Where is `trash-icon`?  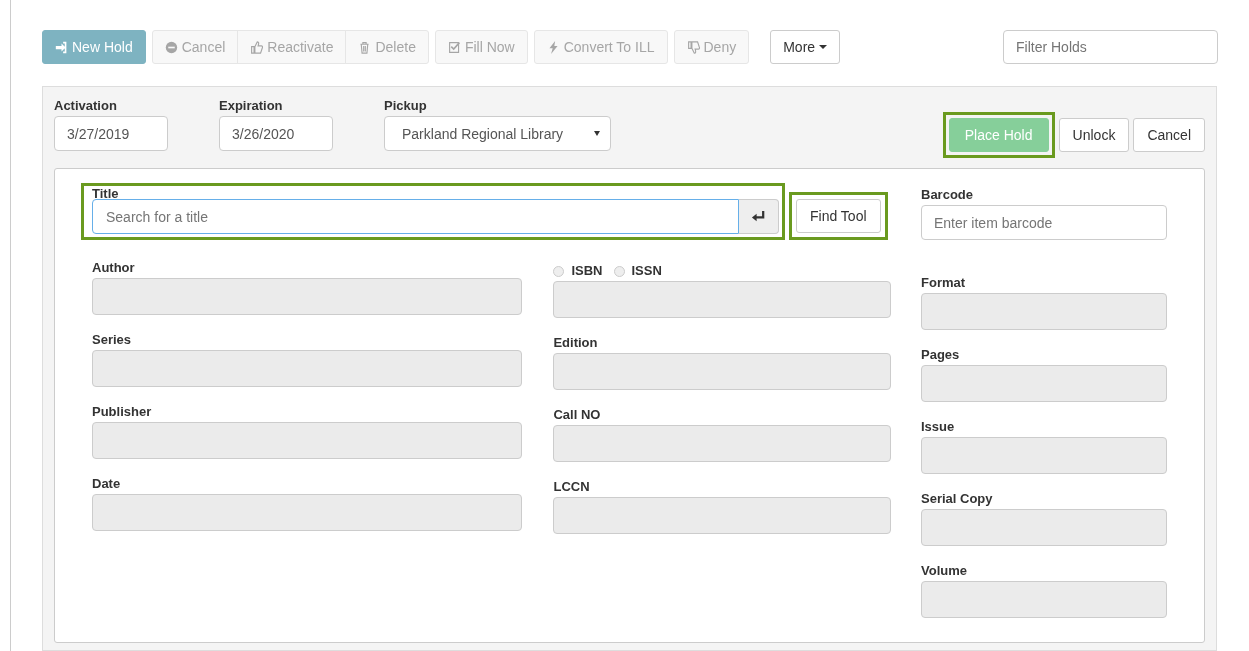 trash-icon is located at coordinates (365, 47).